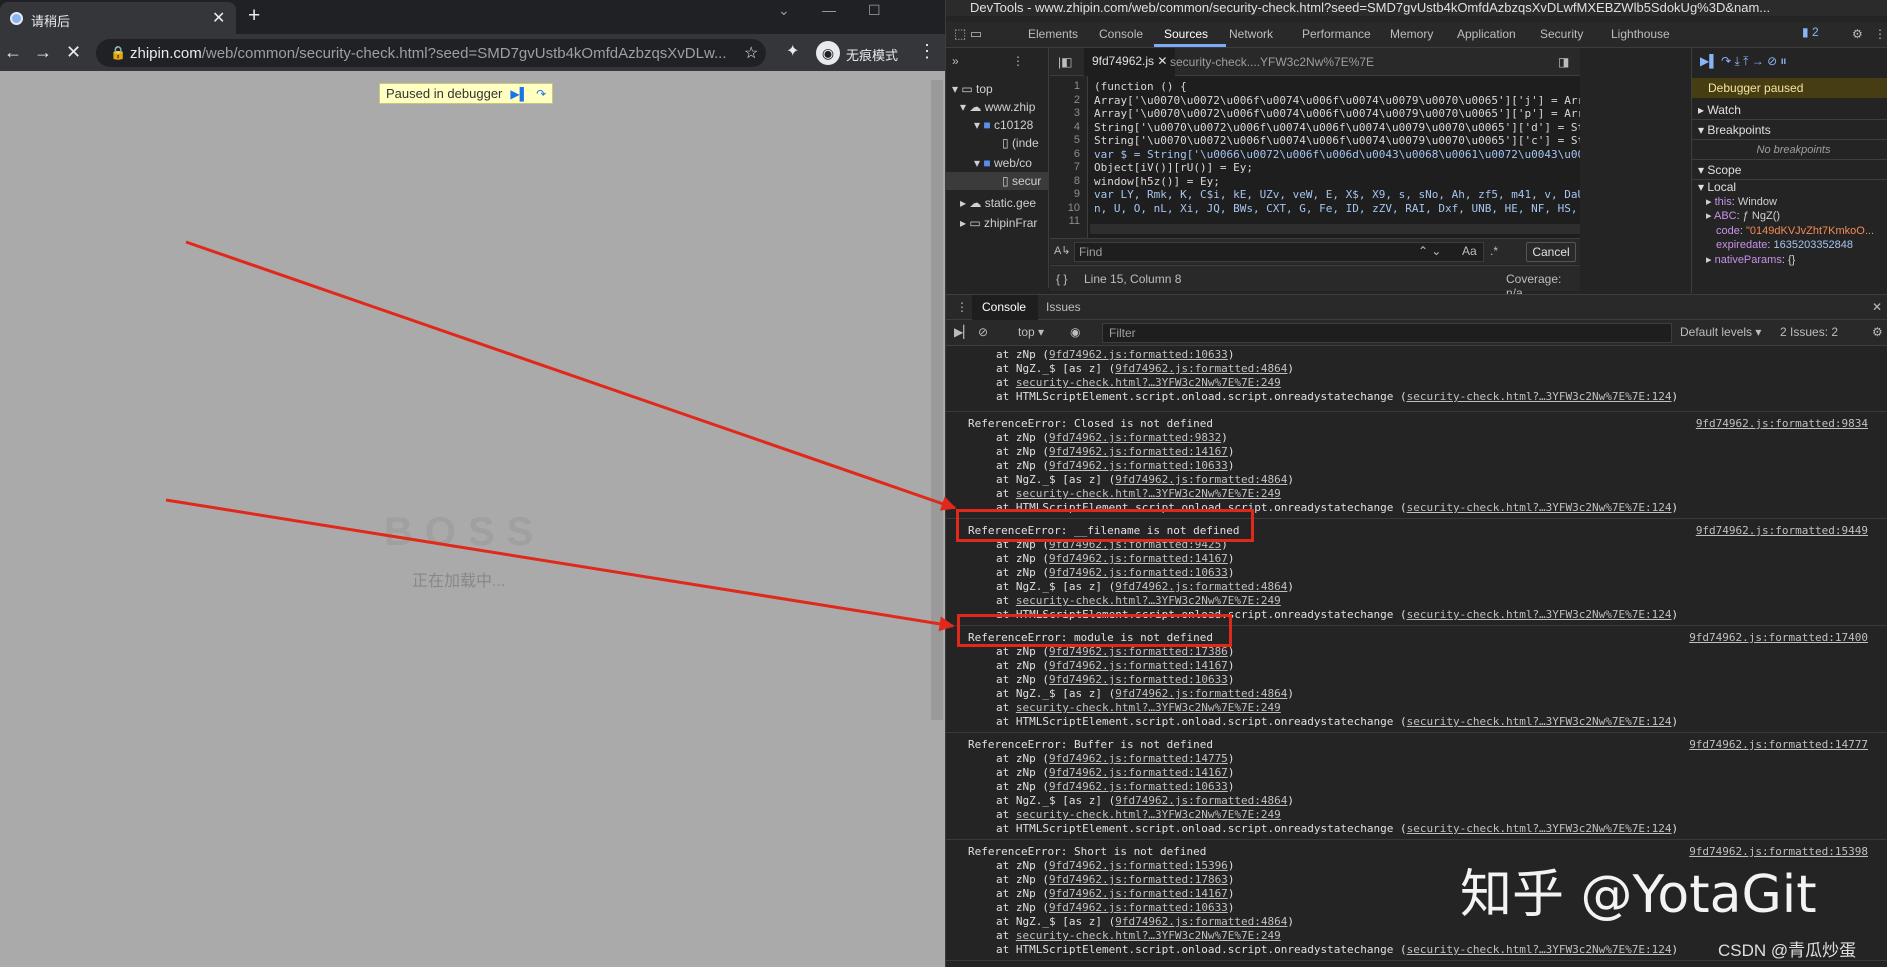 The height and width of the screenshot is (967, 1887). What do you see at coordinates (13, 52) in the screenshot?
I see `back-icon: ←` at bounding box center [13, 52].